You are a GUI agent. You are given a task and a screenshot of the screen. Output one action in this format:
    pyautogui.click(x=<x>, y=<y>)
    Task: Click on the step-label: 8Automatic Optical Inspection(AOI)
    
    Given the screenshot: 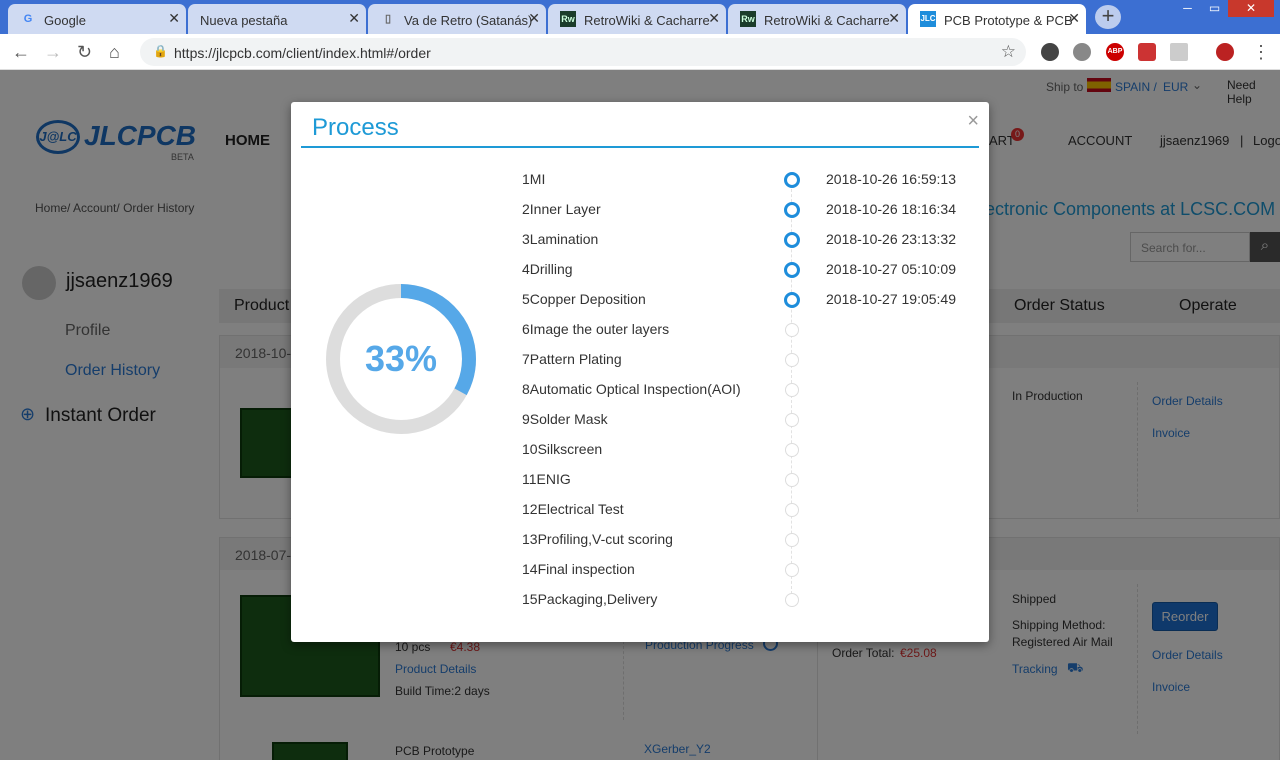 What is the action you would take?
    pyautogui.click(x=631, y=389)
    